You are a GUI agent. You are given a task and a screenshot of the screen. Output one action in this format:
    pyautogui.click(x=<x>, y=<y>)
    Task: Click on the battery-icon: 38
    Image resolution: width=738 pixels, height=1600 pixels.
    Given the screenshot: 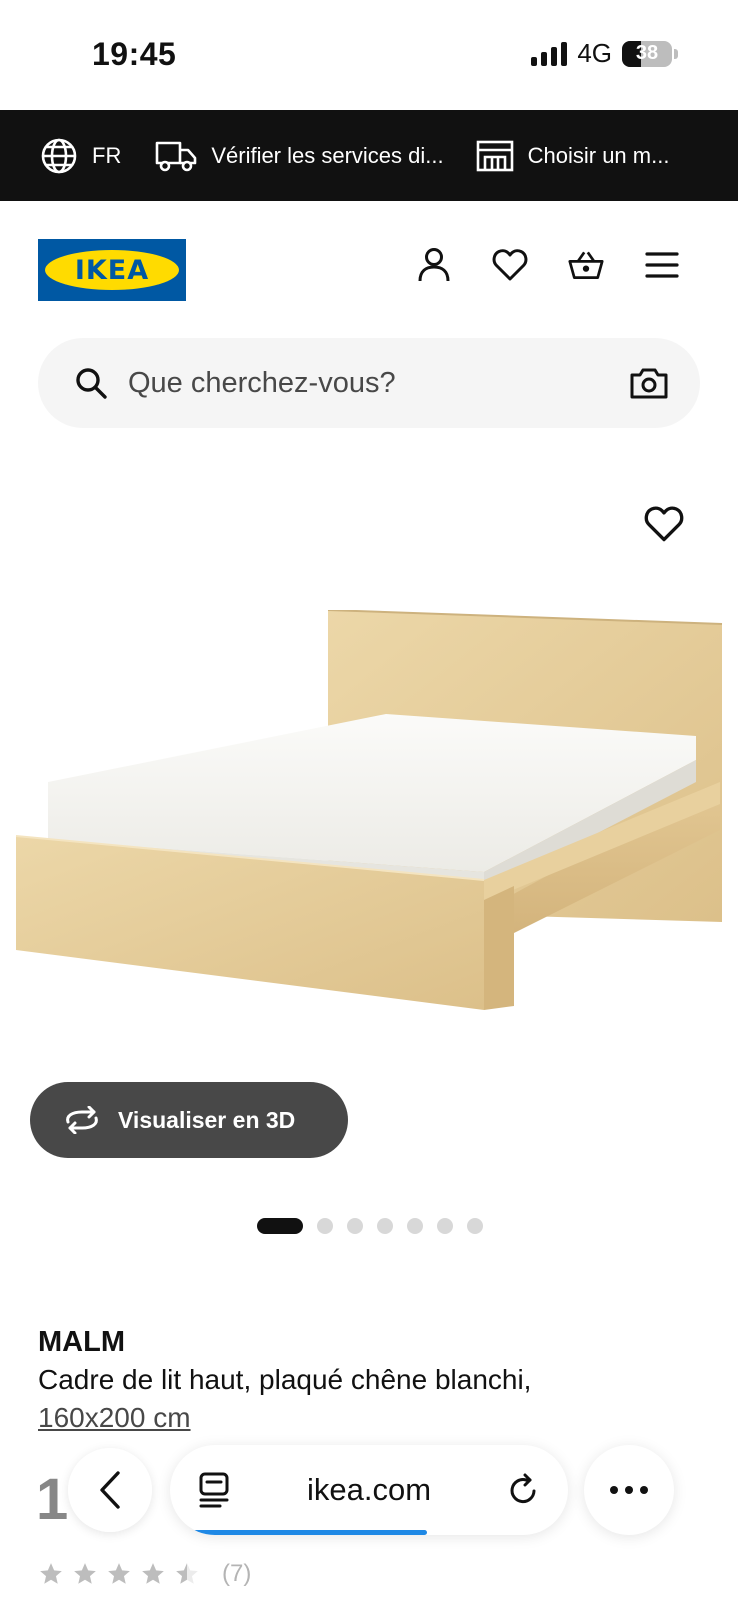 What is the action you would take?
    pyautogui.click(x=647, y=53)
    